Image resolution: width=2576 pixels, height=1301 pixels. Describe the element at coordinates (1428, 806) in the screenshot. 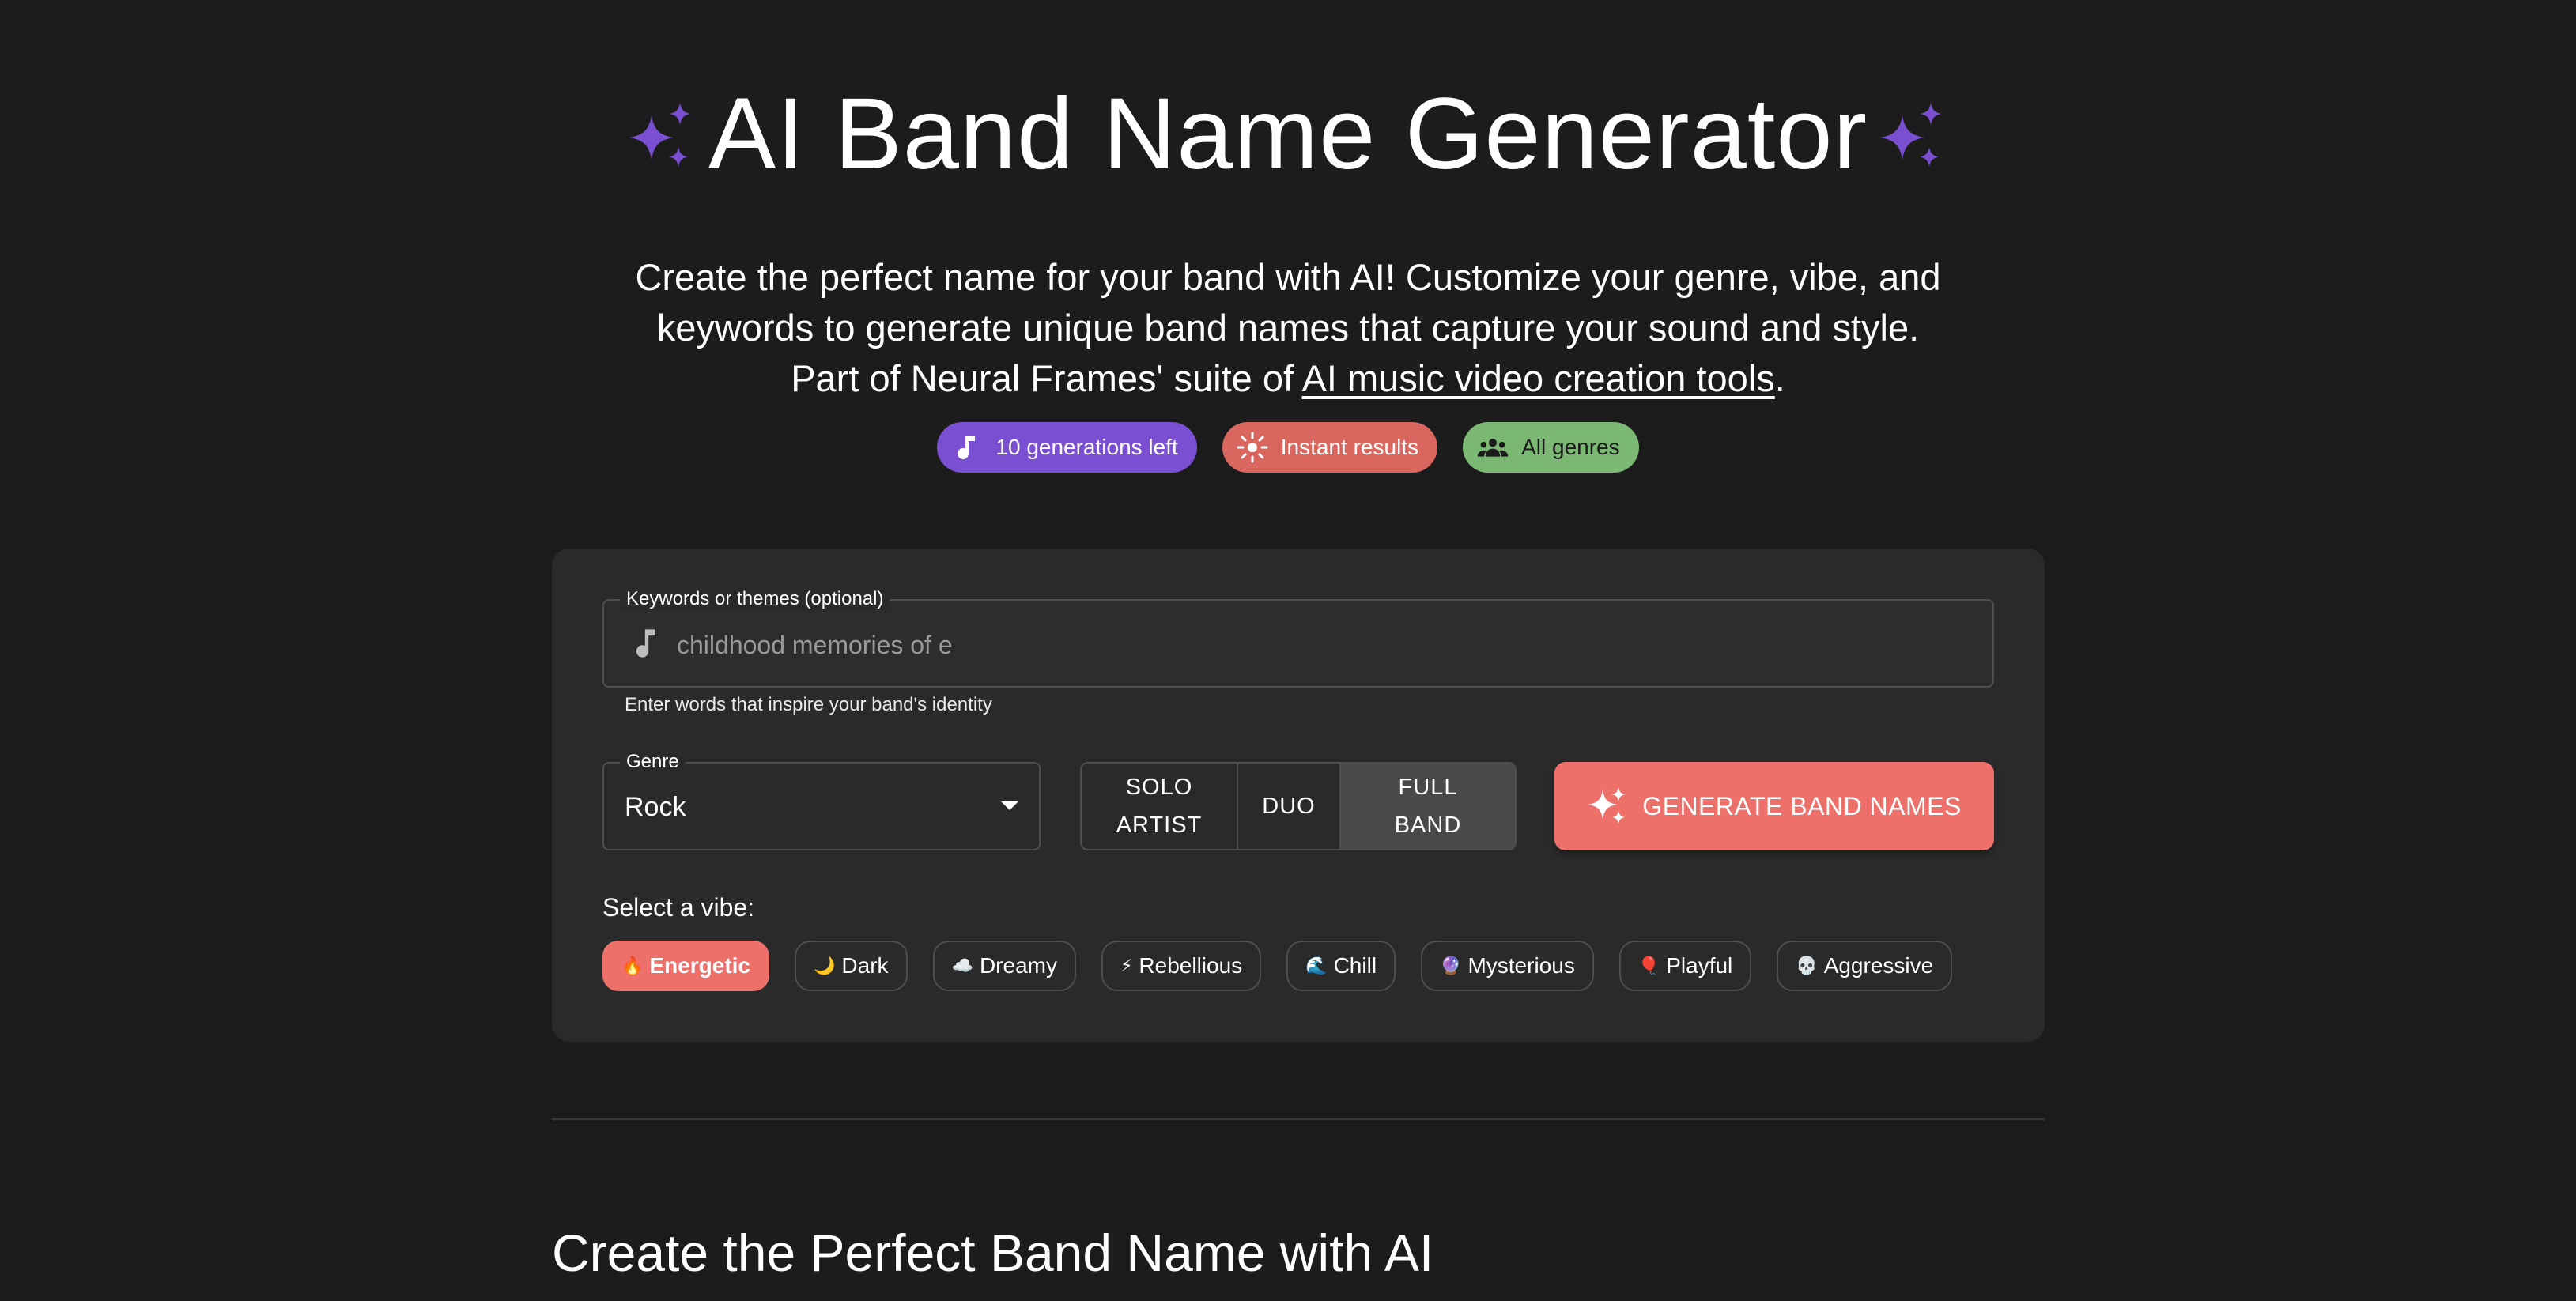

I see `toggle-full-band: FULL BAND` at that location.